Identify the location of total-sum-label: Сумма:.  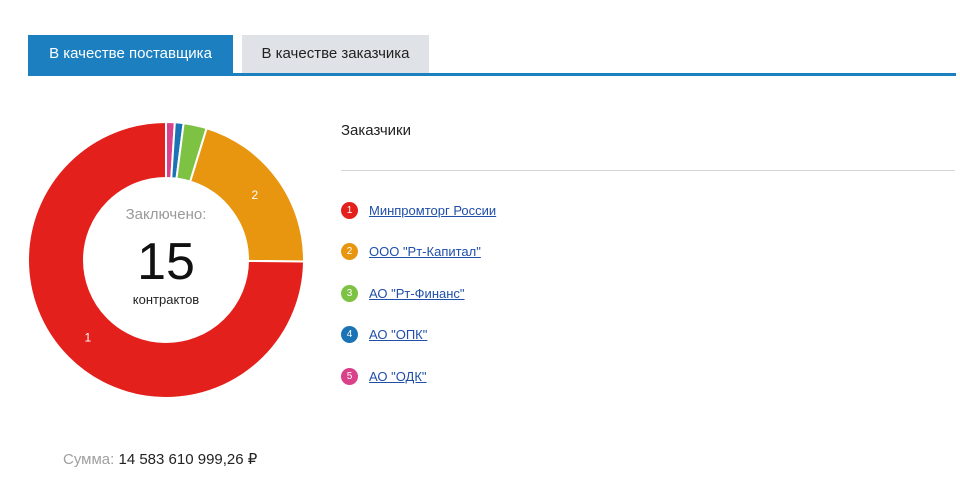
(89, 459).